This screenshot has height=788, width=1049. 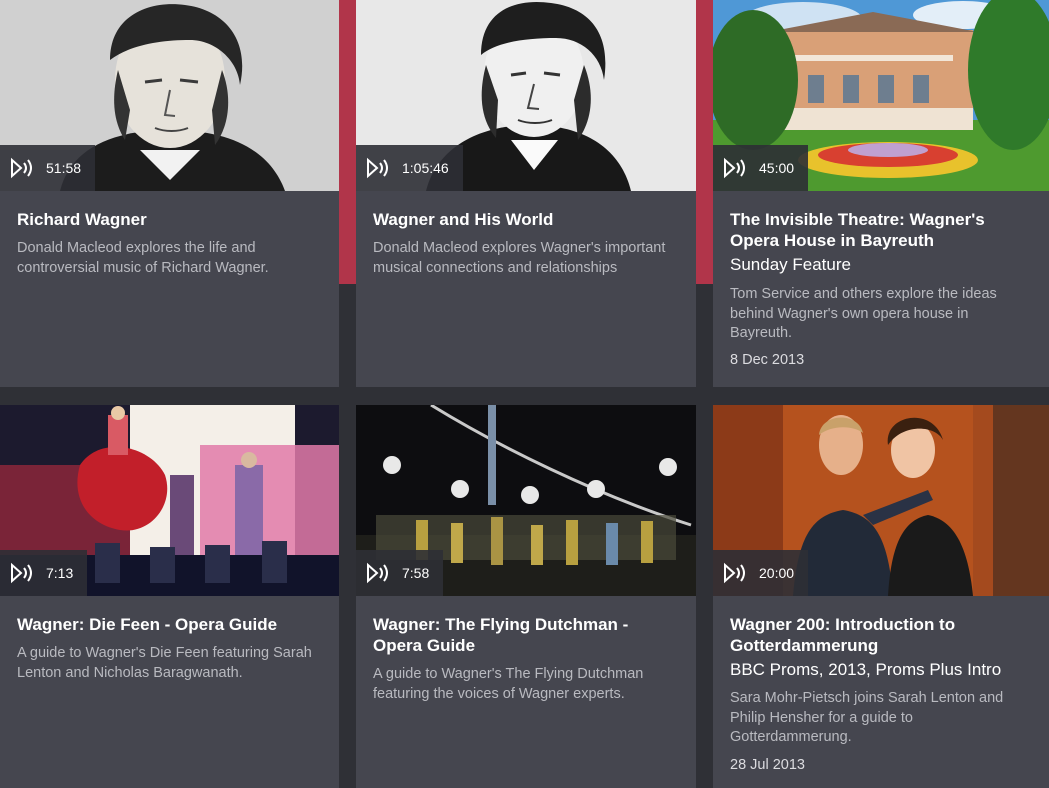 I want to click on duration-badge: 7:58, so click(x=400, y=573).